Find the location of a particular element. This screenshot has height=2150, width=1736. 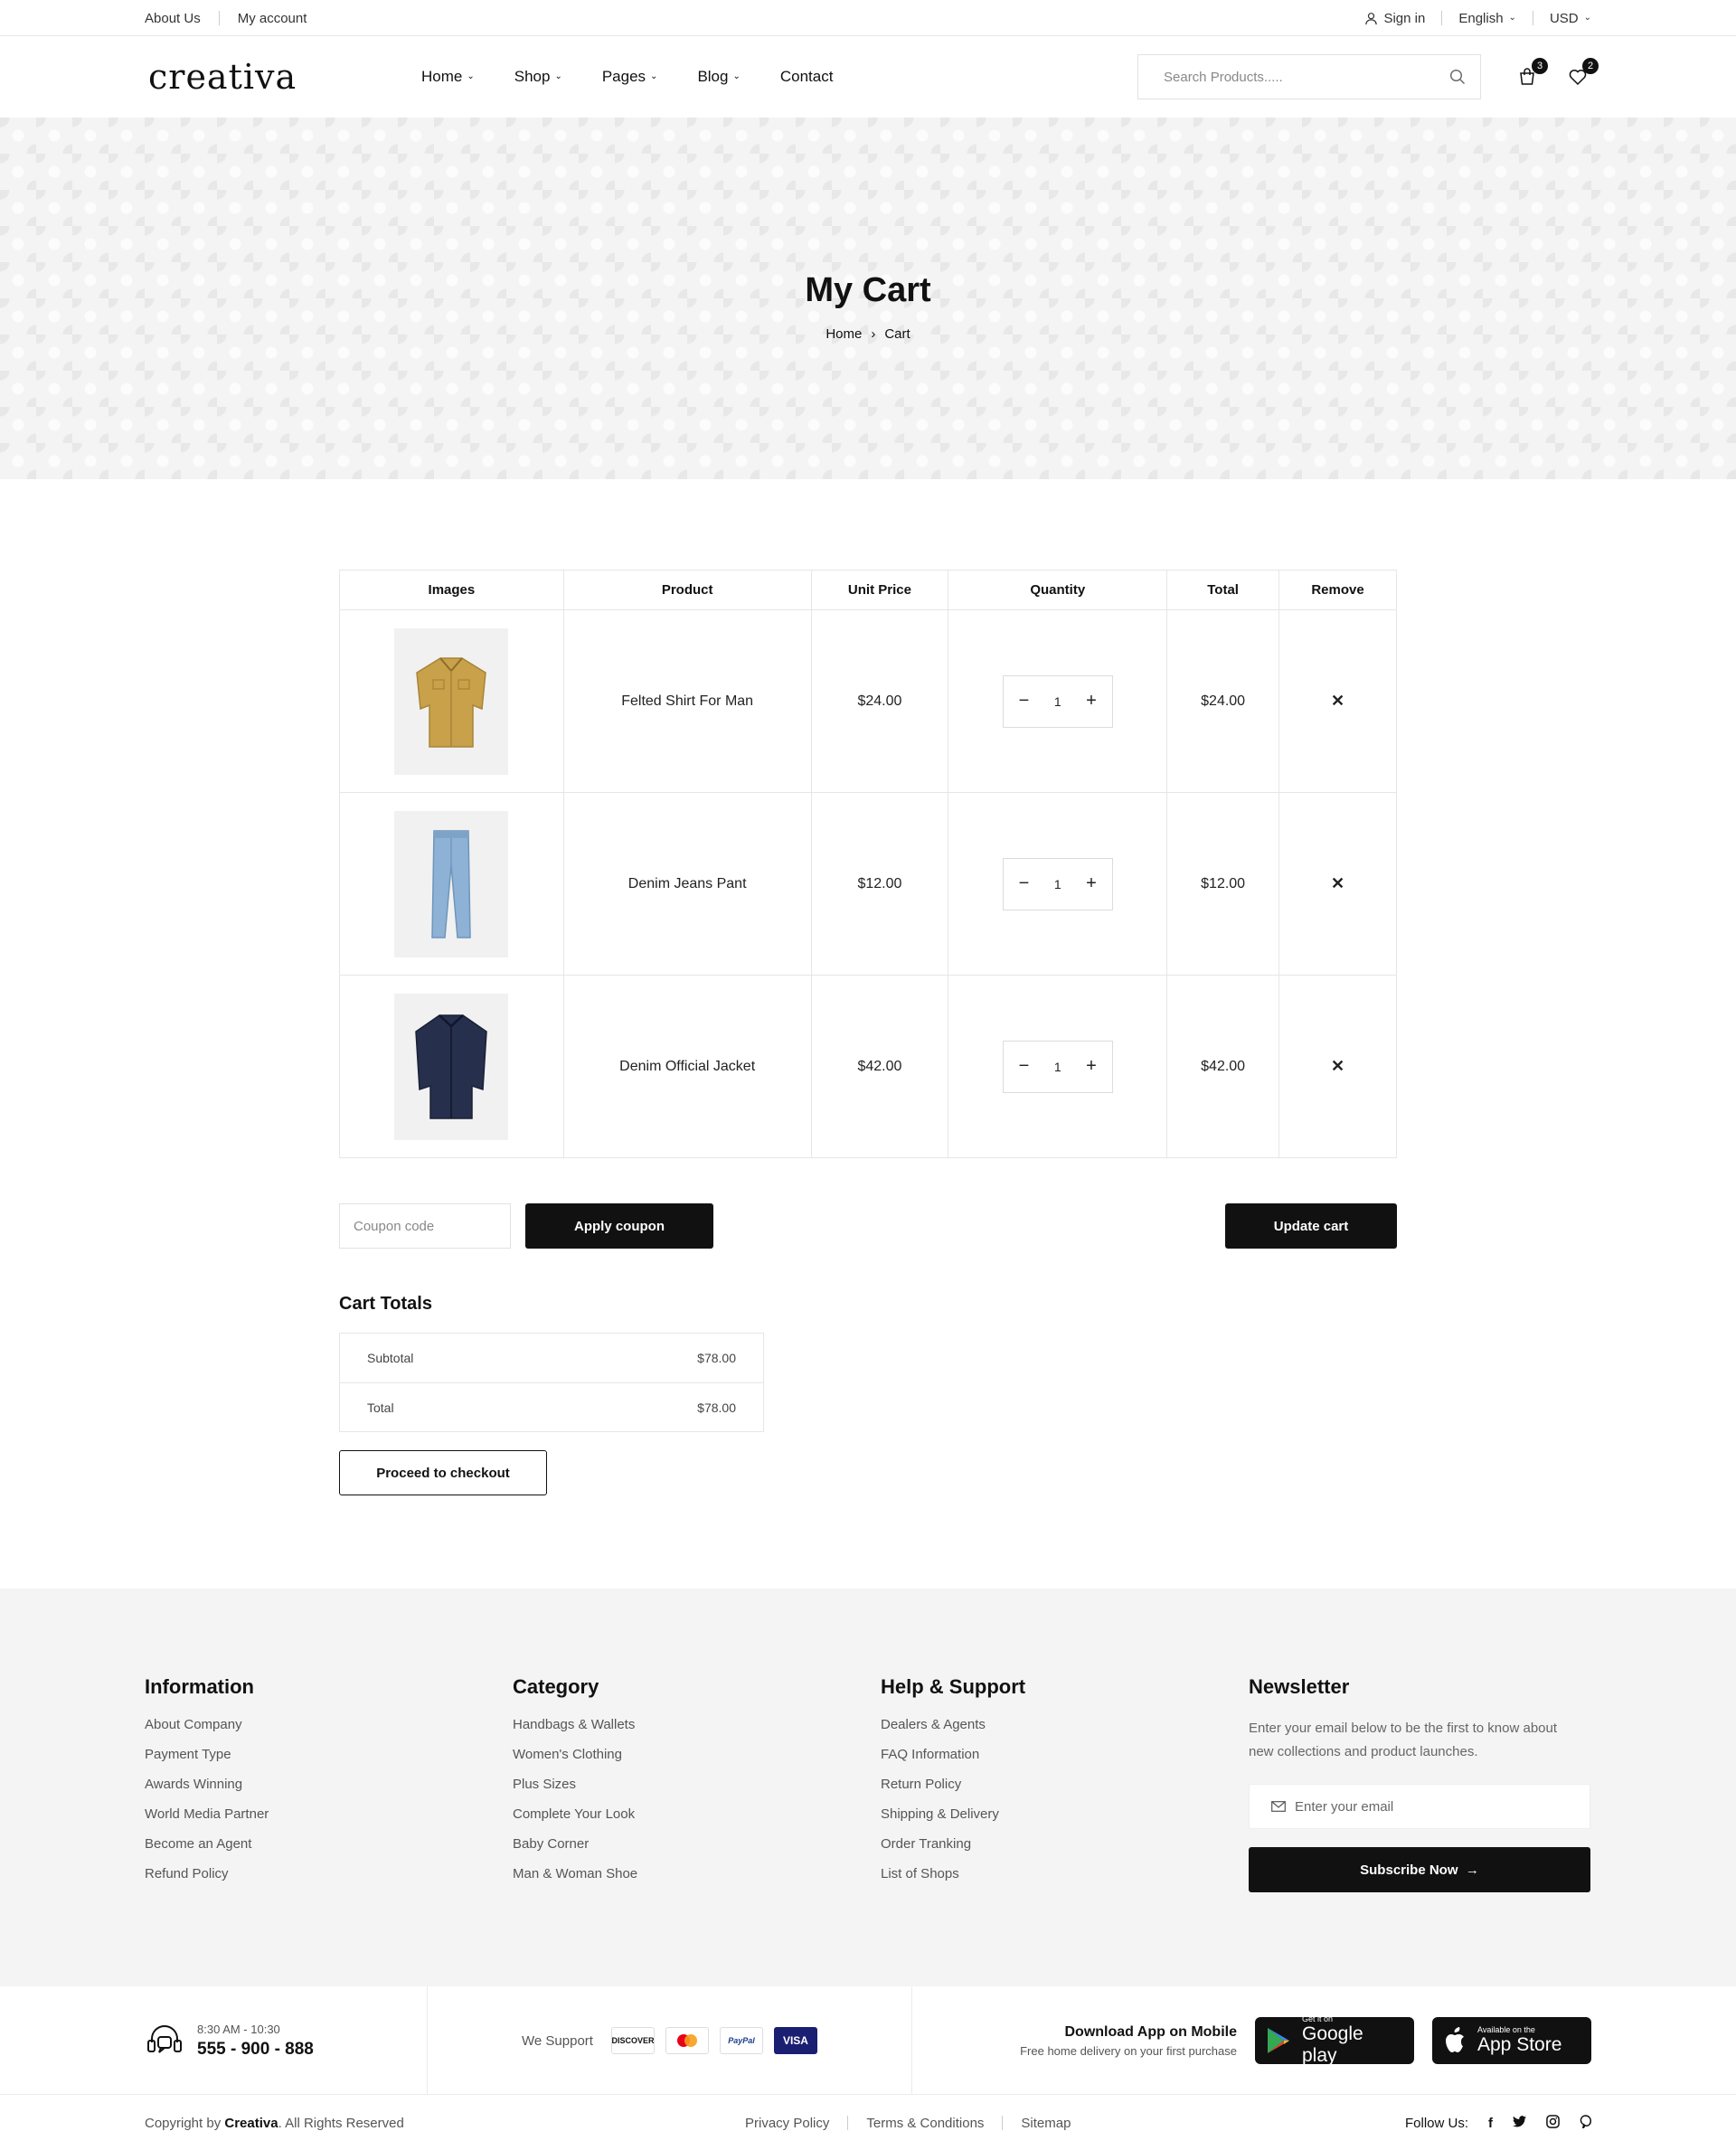

search-icon is located at coordinates (1458, 77).